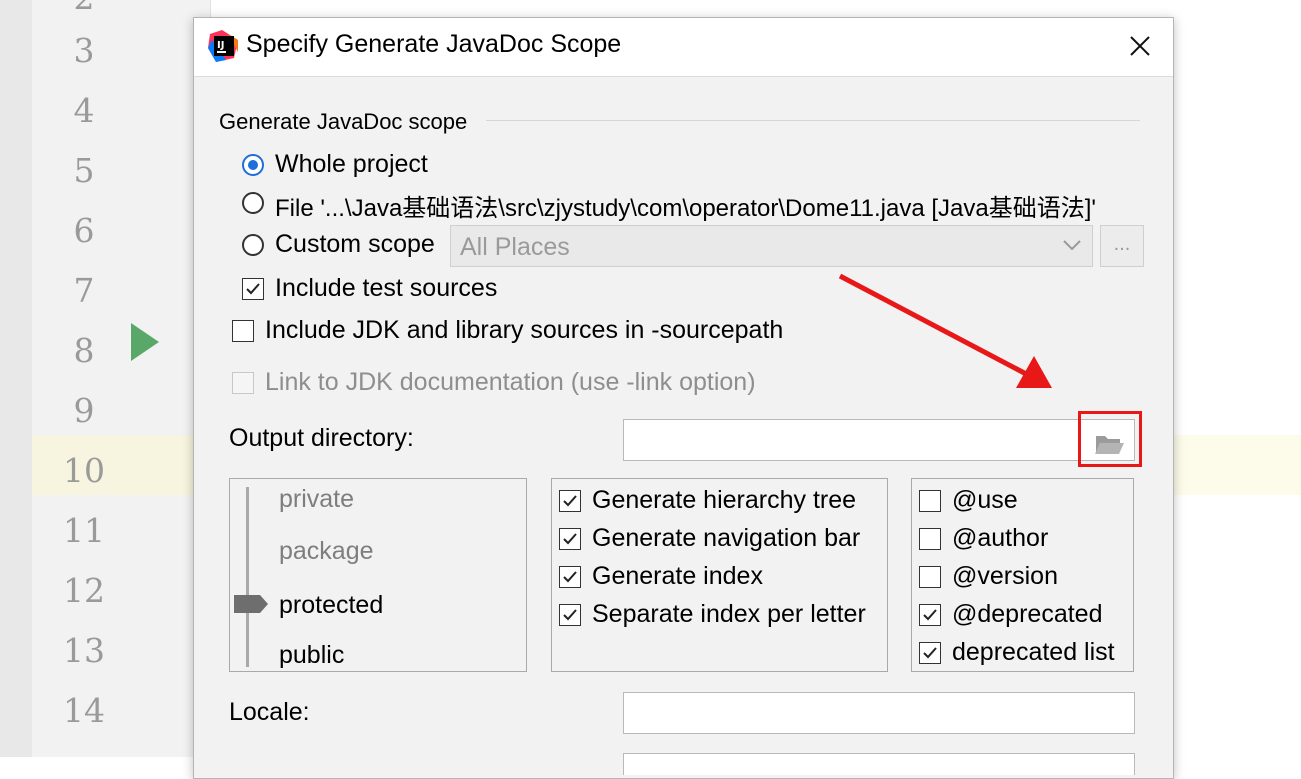  I want to click on output-directory-label: Output directory:, so click(321, 438).